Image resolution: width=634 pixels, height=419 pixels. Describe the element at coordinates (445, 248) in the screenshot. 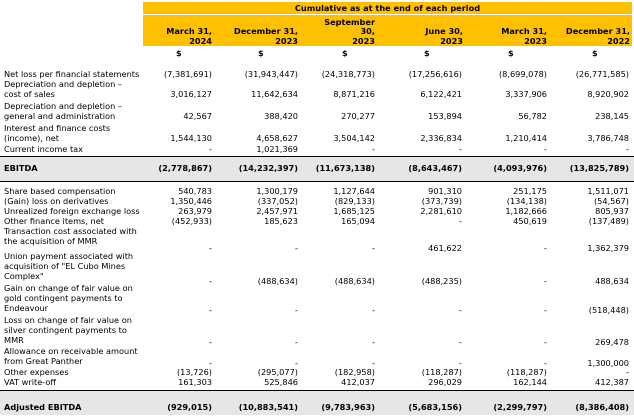

I see `cell-value: 461,622` at that location.